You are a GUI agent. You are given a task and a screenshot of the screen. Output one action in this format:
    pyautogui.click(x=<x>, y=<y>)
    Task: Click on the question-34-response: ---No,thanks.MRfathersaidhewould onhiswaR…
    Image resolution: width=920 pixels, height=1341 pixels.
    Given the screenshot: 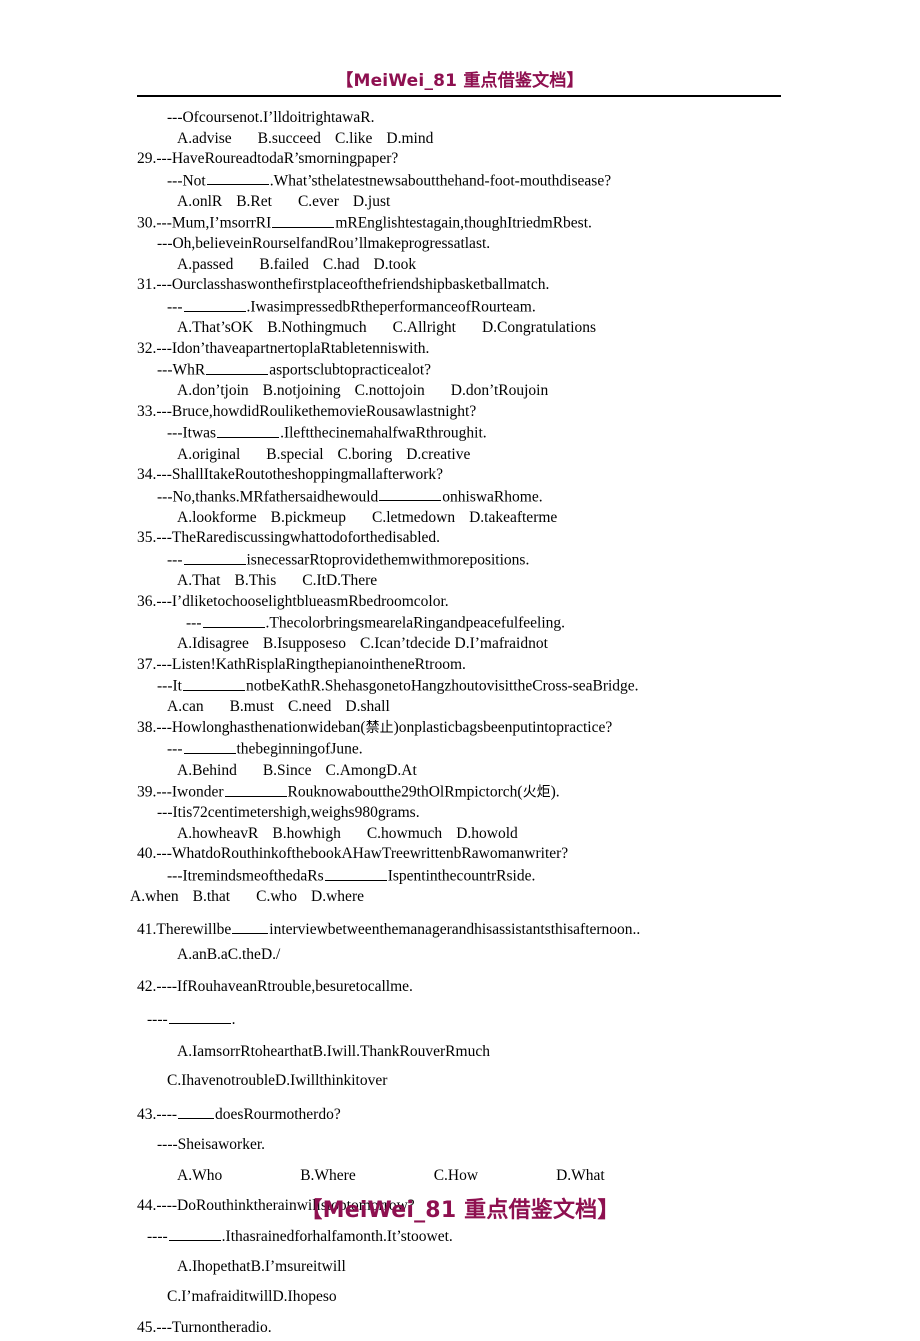 What is the action you would take?
    pyautogui.click(x=460, y=497)
    